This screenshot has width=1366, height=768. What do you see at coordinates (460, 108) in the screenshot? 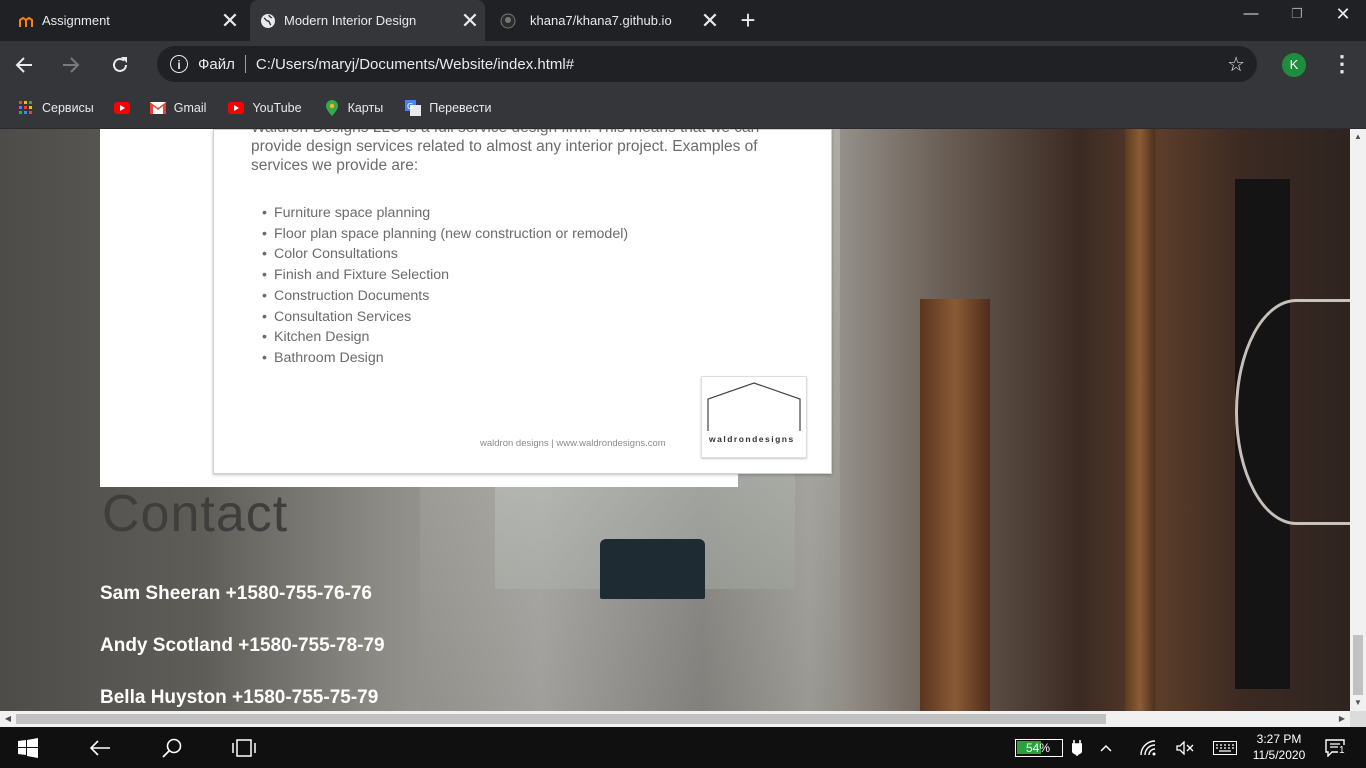
I see `bookmark-label: Перевести` at bounding box center [460, 108].